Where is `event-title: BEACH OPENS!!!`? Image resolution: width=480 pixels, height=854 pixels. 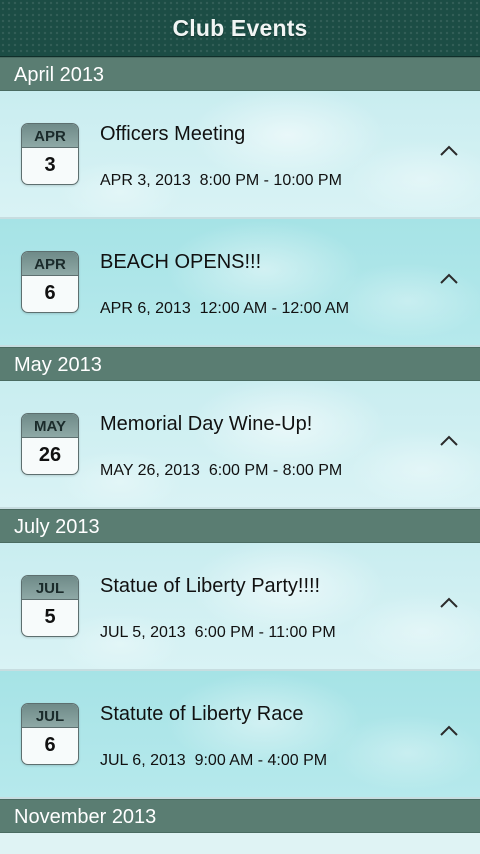 event-title: BEACH OPENS!!! is located at coordinates (181, 262).